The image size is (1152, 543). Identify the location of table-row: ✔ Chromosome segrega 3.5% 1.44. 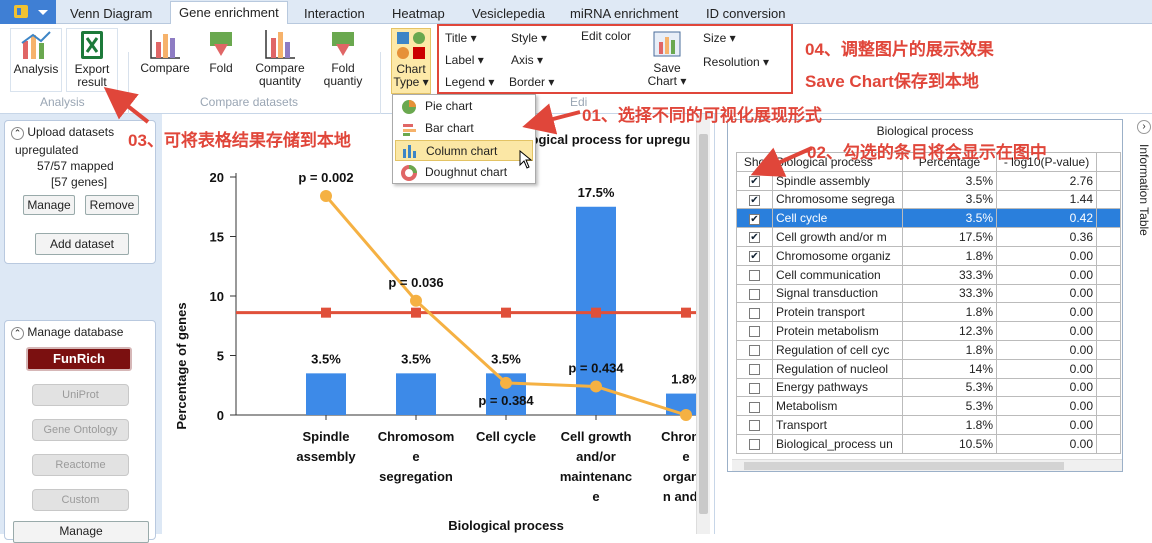
(928, 199).